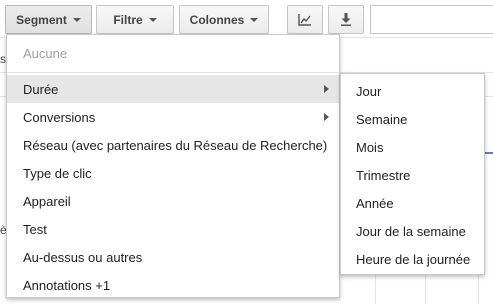 The image size is (493, 304). What do you see at coordinates (173, 257) in the screenshot?
I see `menu-item-au-dessus-ou-autres: Au-dessus ou autres` at bounding box center [173, 257].